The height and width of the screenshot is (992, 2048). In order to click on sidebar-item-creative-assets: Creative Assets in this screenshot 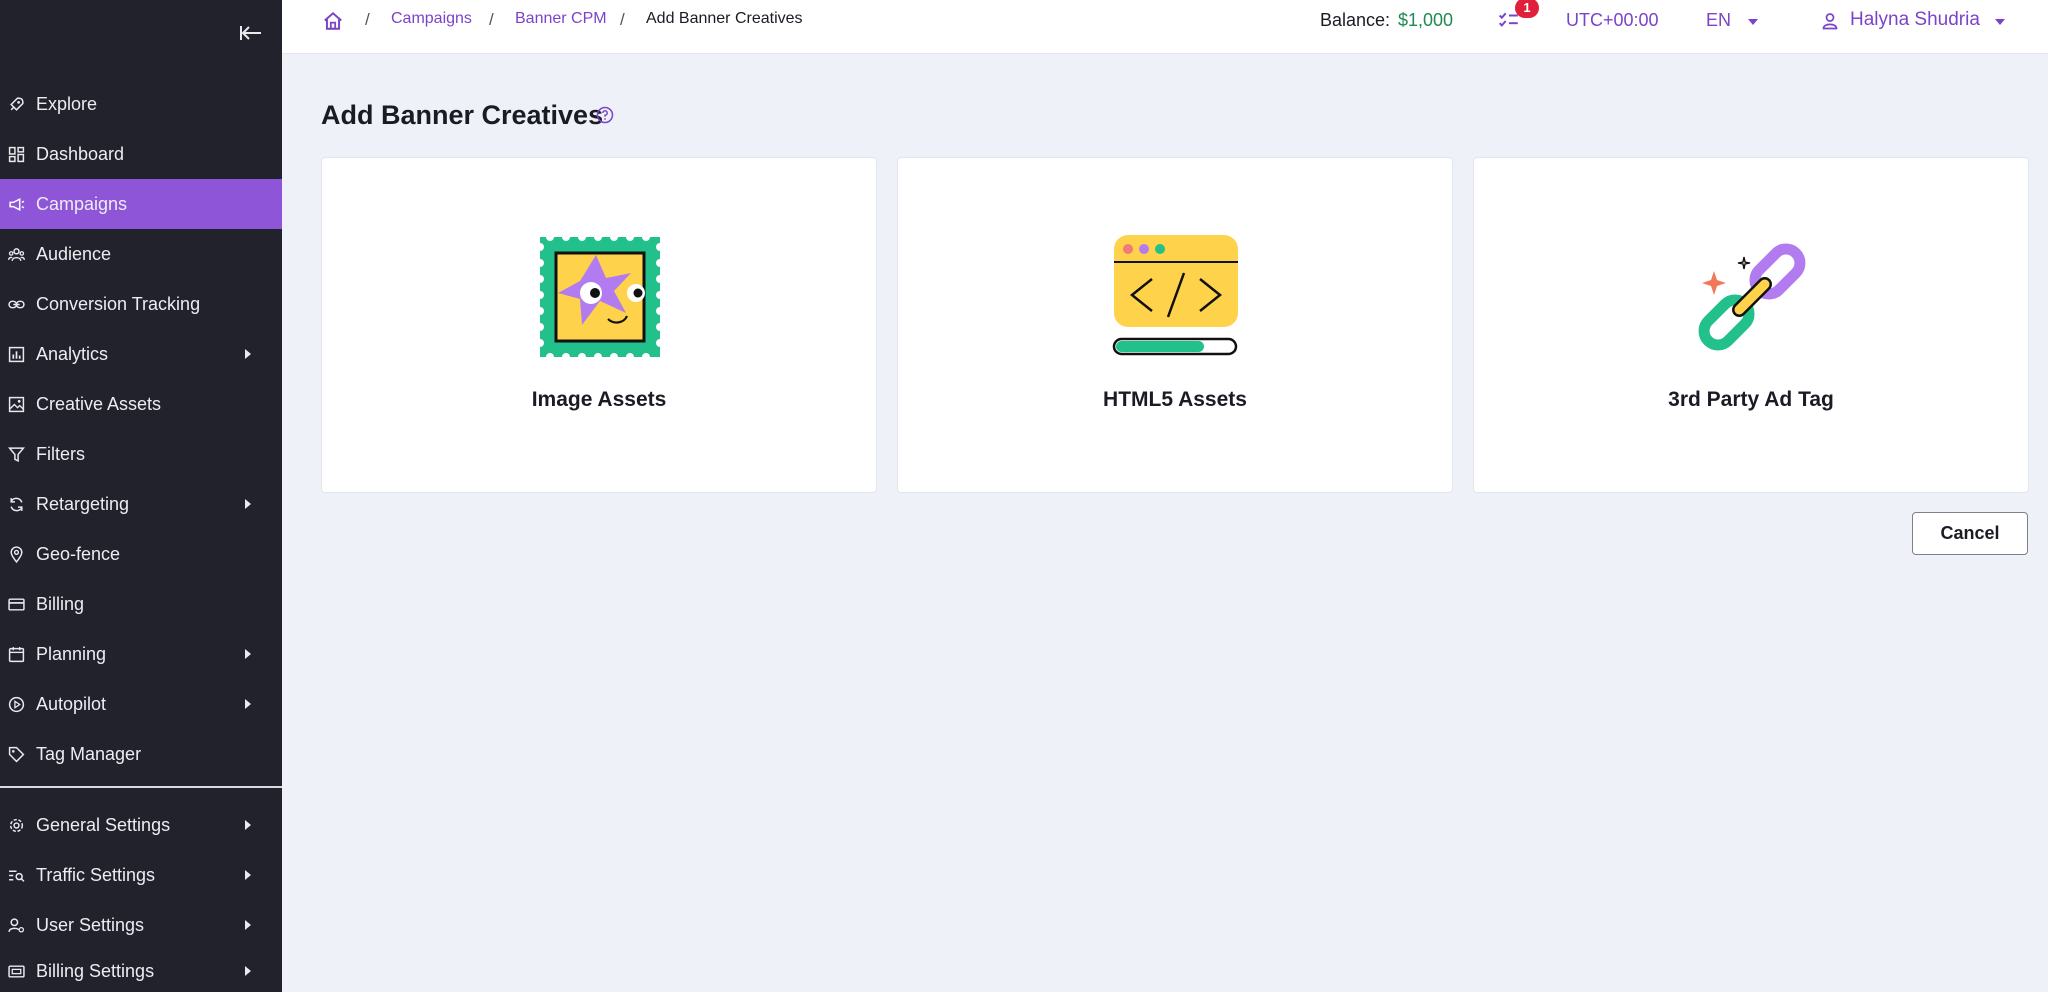, I will do `click(141, 404)`.